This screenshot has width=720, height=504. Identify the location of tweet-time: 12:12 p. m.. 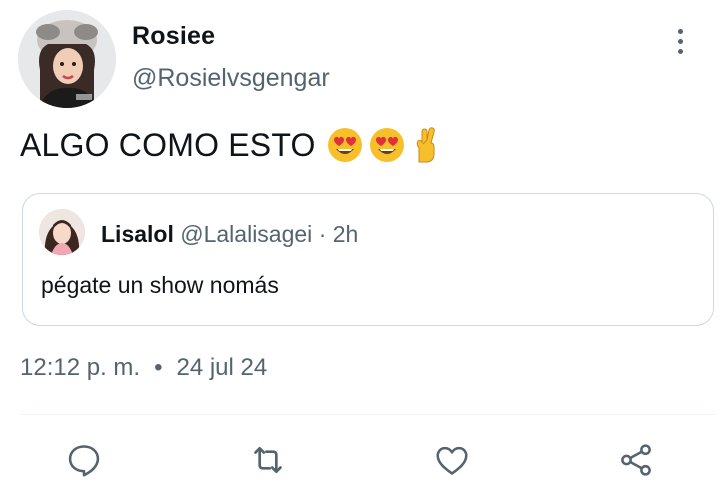
(80, 367).